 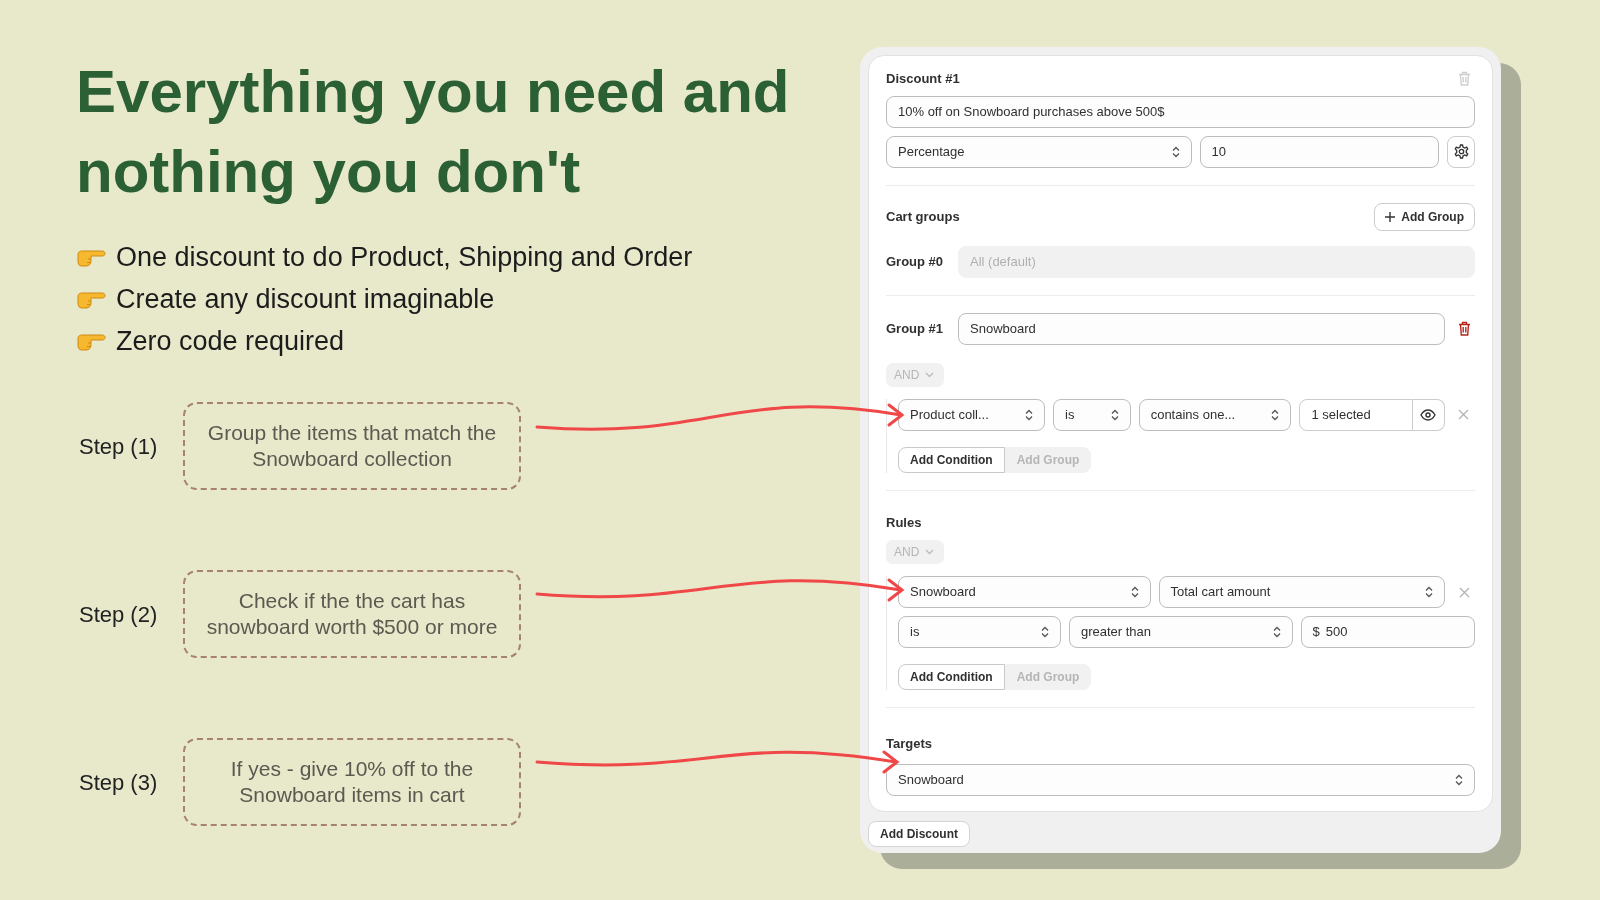 I want to click on bullet-text: Create any discount imaginable, so click(x=305, y=299).